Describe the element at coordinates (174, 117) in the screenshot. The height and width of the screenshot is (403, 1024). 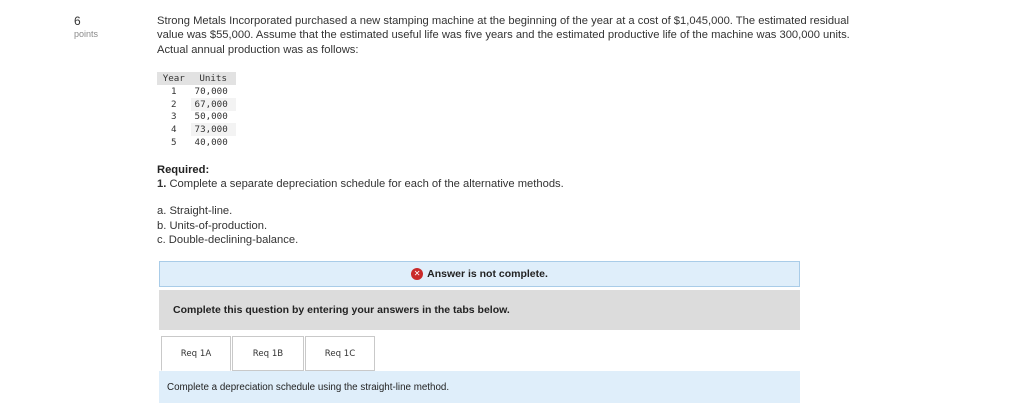
I see `year-cell: 3` at that location.